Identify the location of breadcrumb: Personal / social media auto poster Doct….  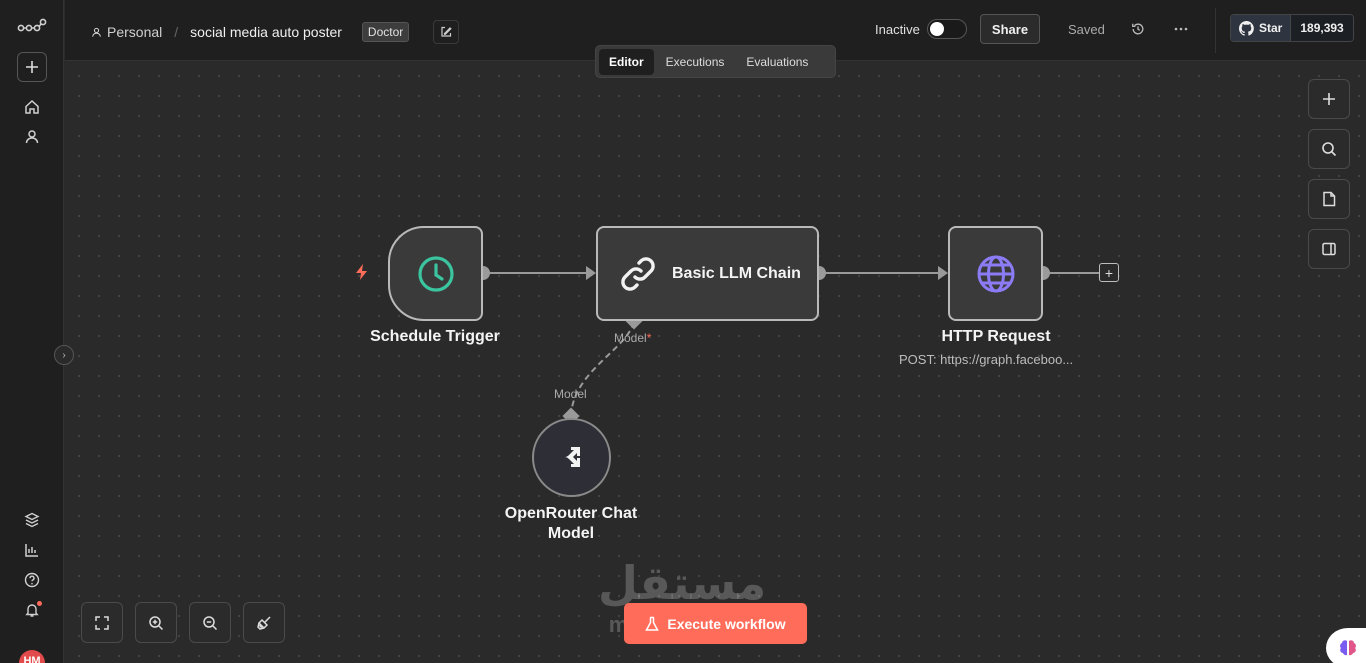
(275, 32).